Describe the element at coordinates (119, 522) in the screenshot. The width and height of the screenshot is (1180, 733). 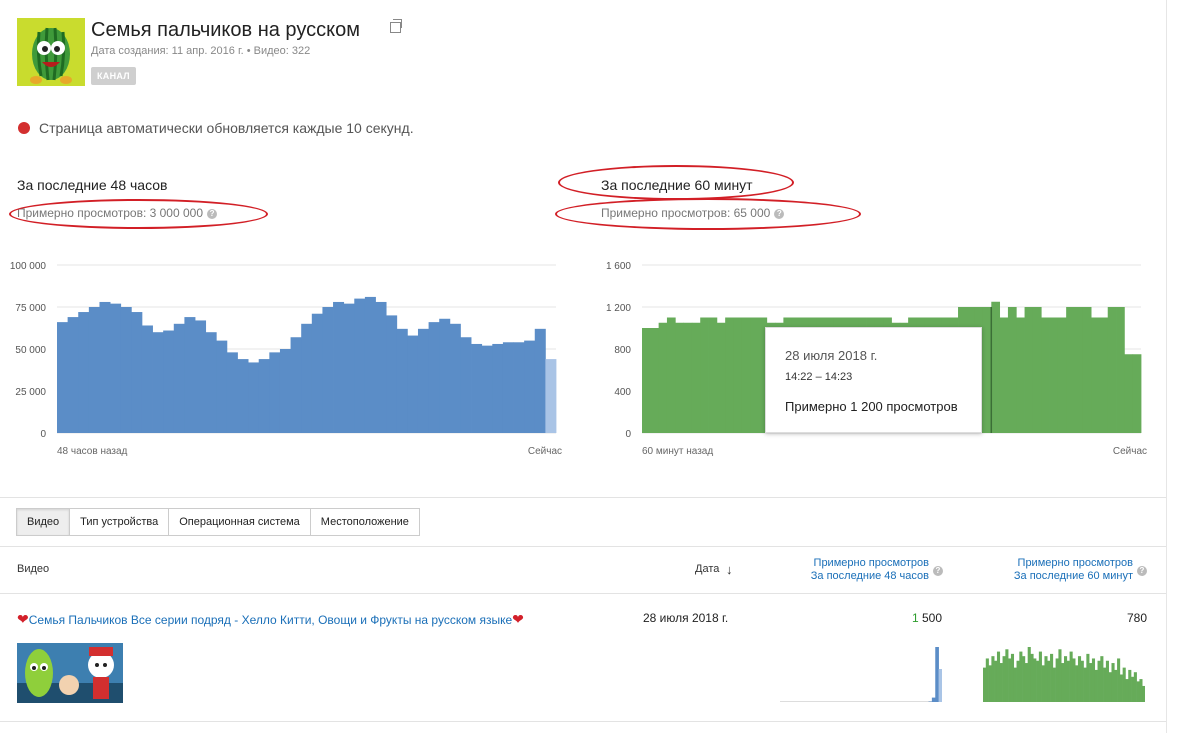
I see `tab-device-type: Тип устройства` at that location.